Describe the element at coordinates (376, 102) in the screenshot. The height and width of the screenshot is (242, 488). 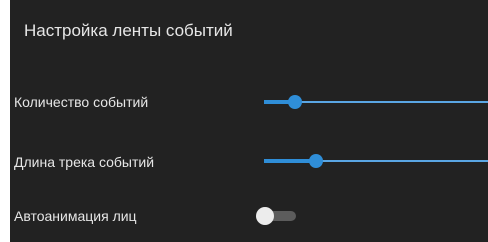
I see `event-count-slider` at that location.